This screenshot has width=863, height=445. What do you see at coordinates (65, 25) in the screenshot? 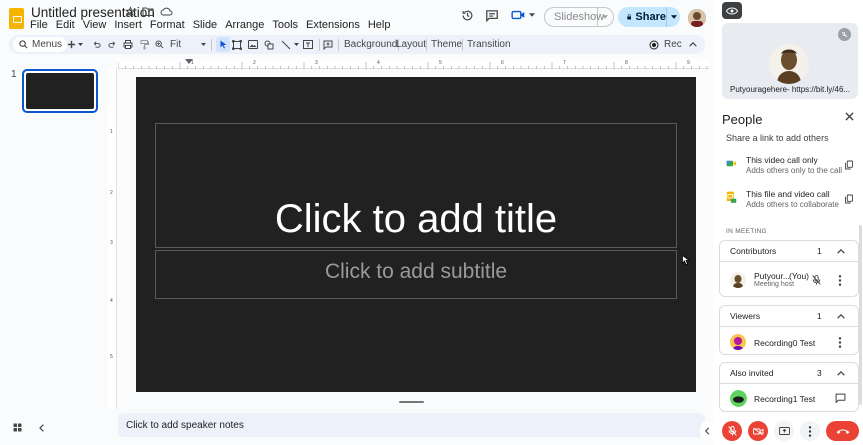
I see `menu-edit: Edit` at bounding box center [65, 25].